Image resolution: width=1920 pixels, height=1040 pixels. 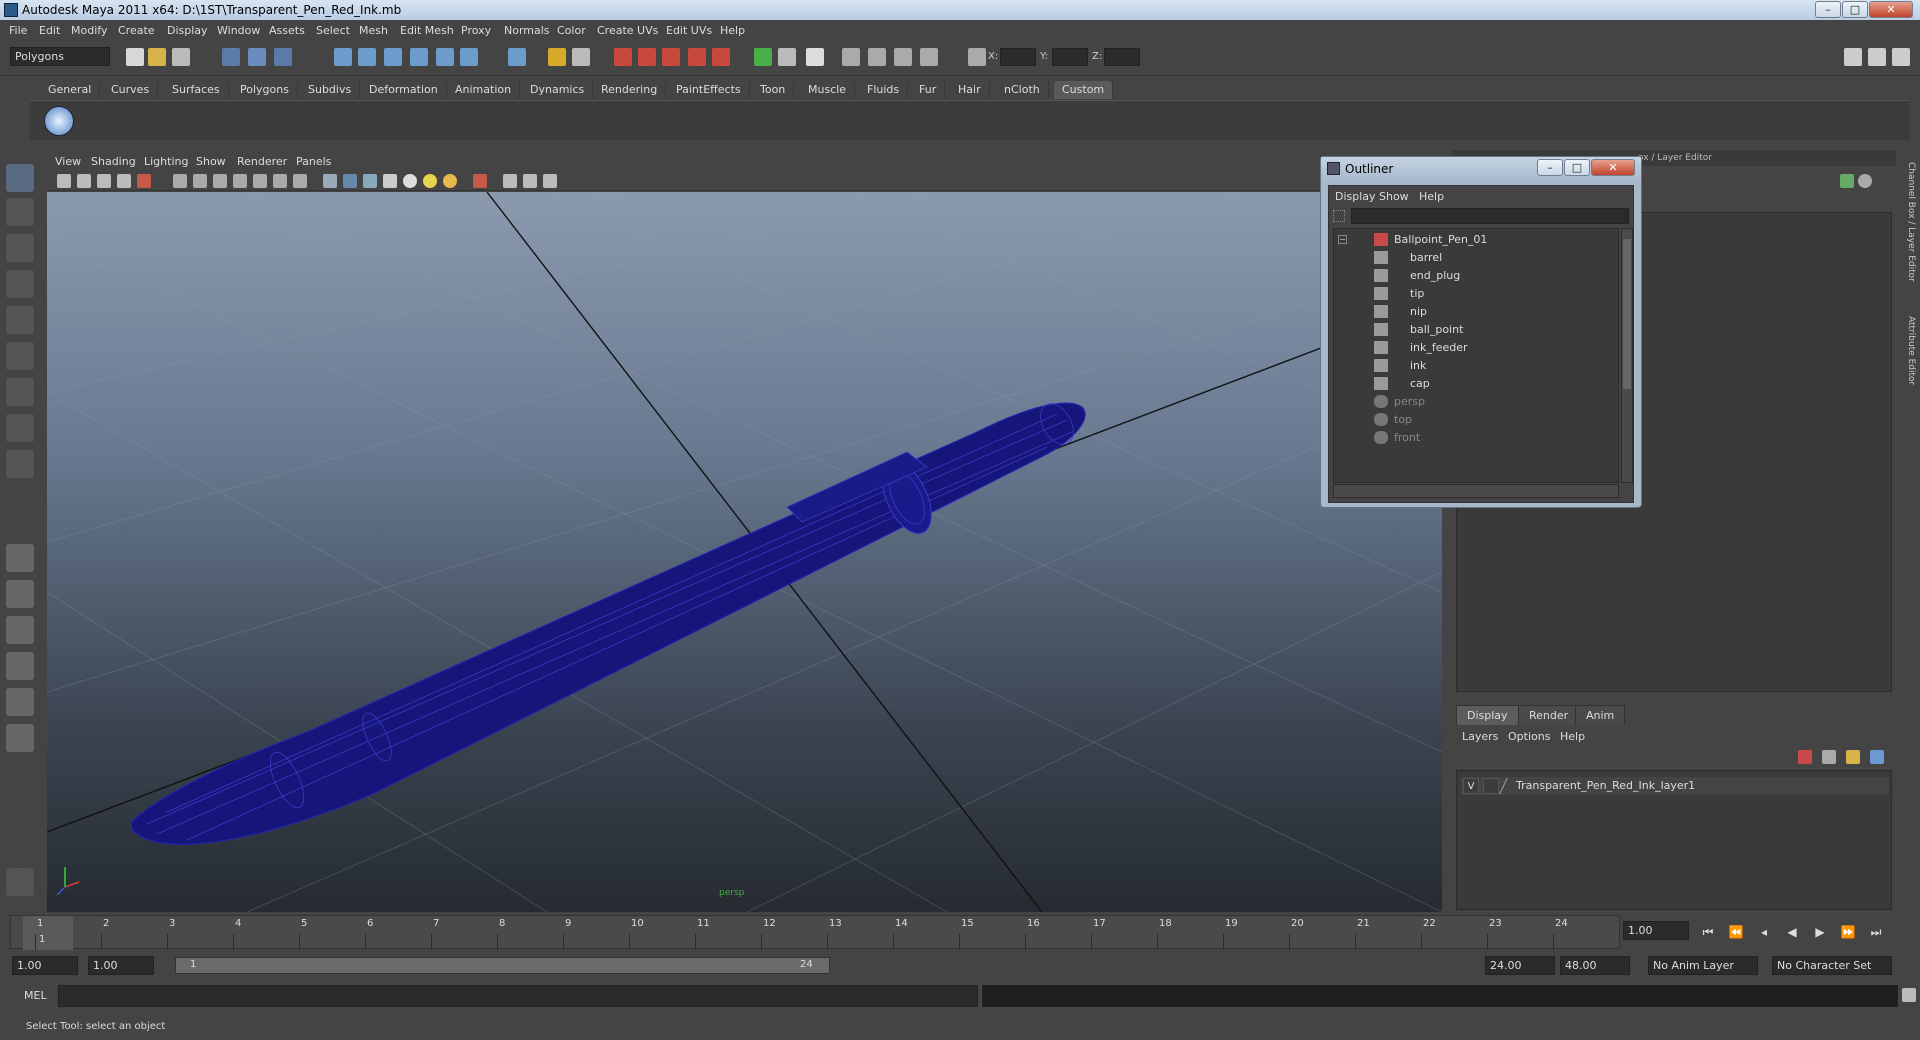 What do you see at coordinates (828, 90) in the screenshot?
I see `tab-muscle: Muscle` at bounding box center [828, 90].